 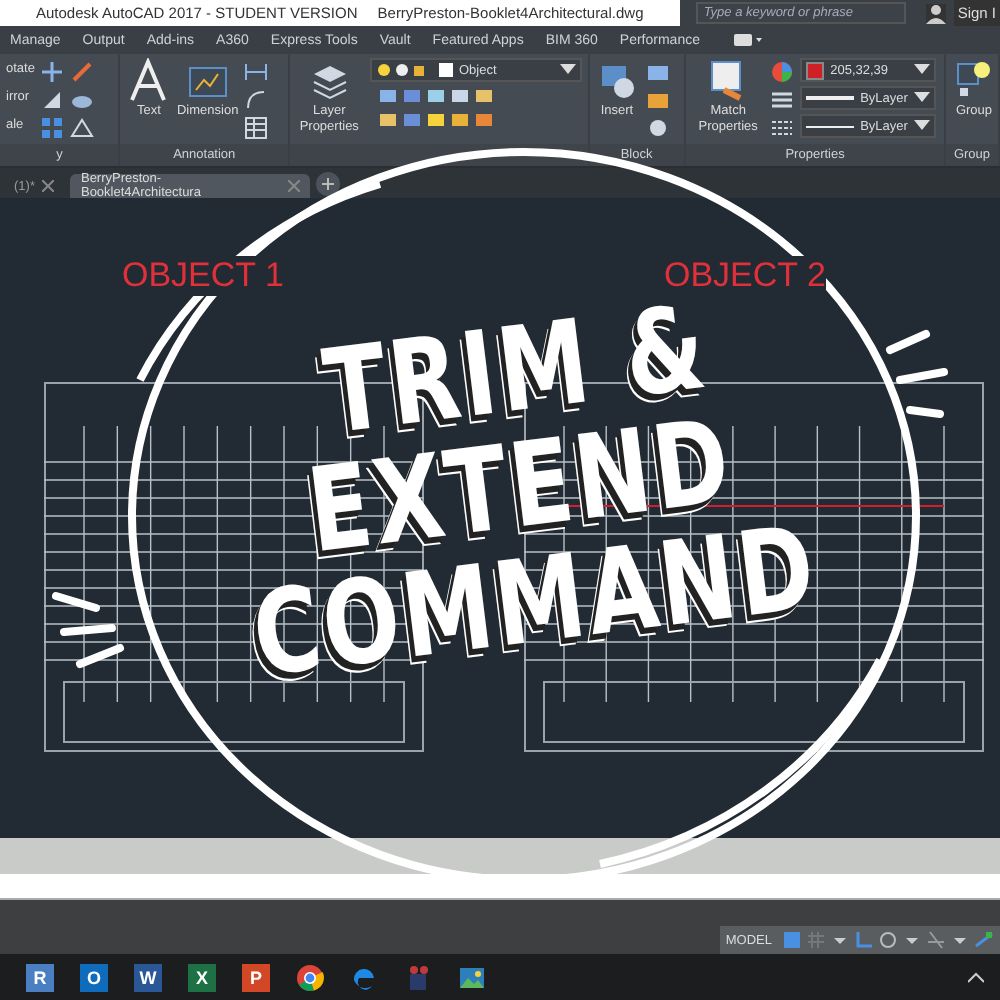 I want to click on user-icon, so click(x=935, y=13).